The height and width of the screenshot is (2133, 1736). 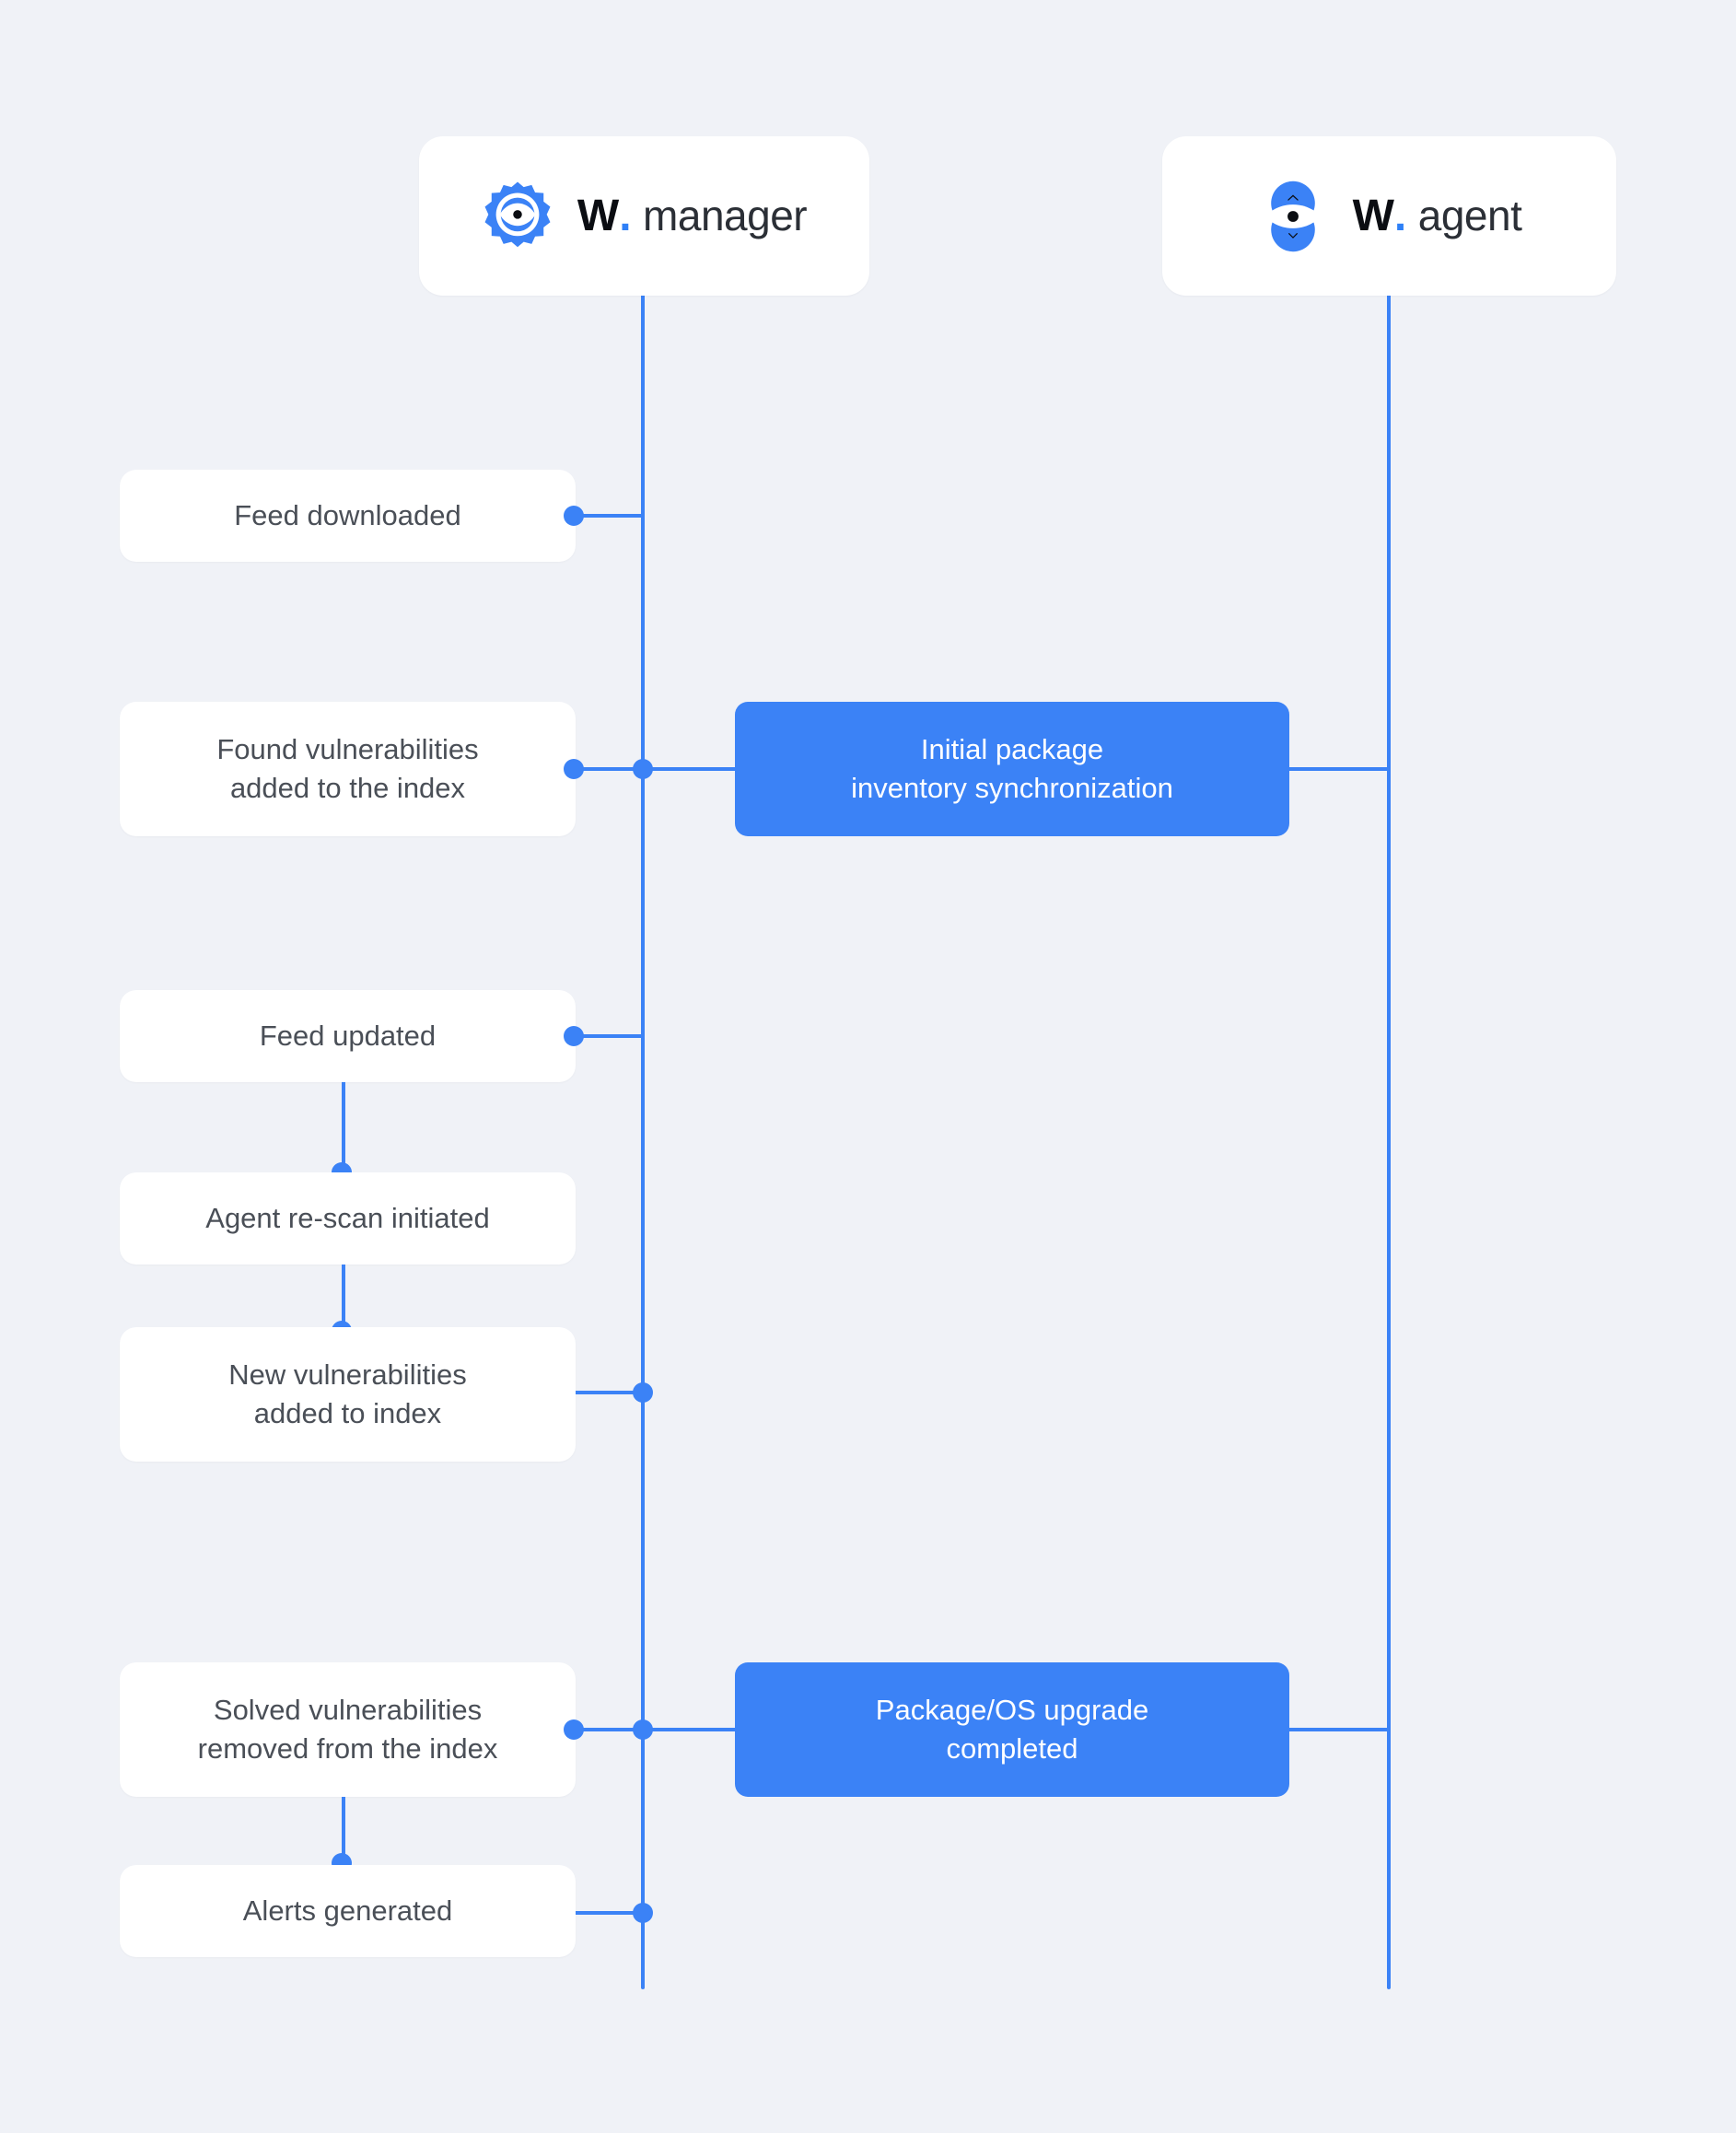 What do you see at coordinates (1389, 1141) in the screenshot?
I see `lifeline-agent` at bounding box center [1389, 1141].